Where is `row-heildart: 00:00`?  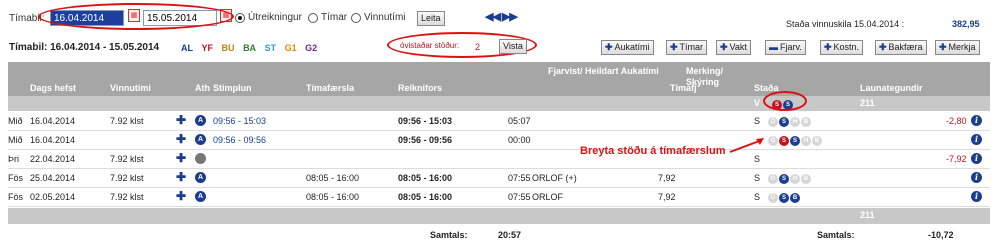 row-heildart: 00:00 is located at coordinates (519, 140).